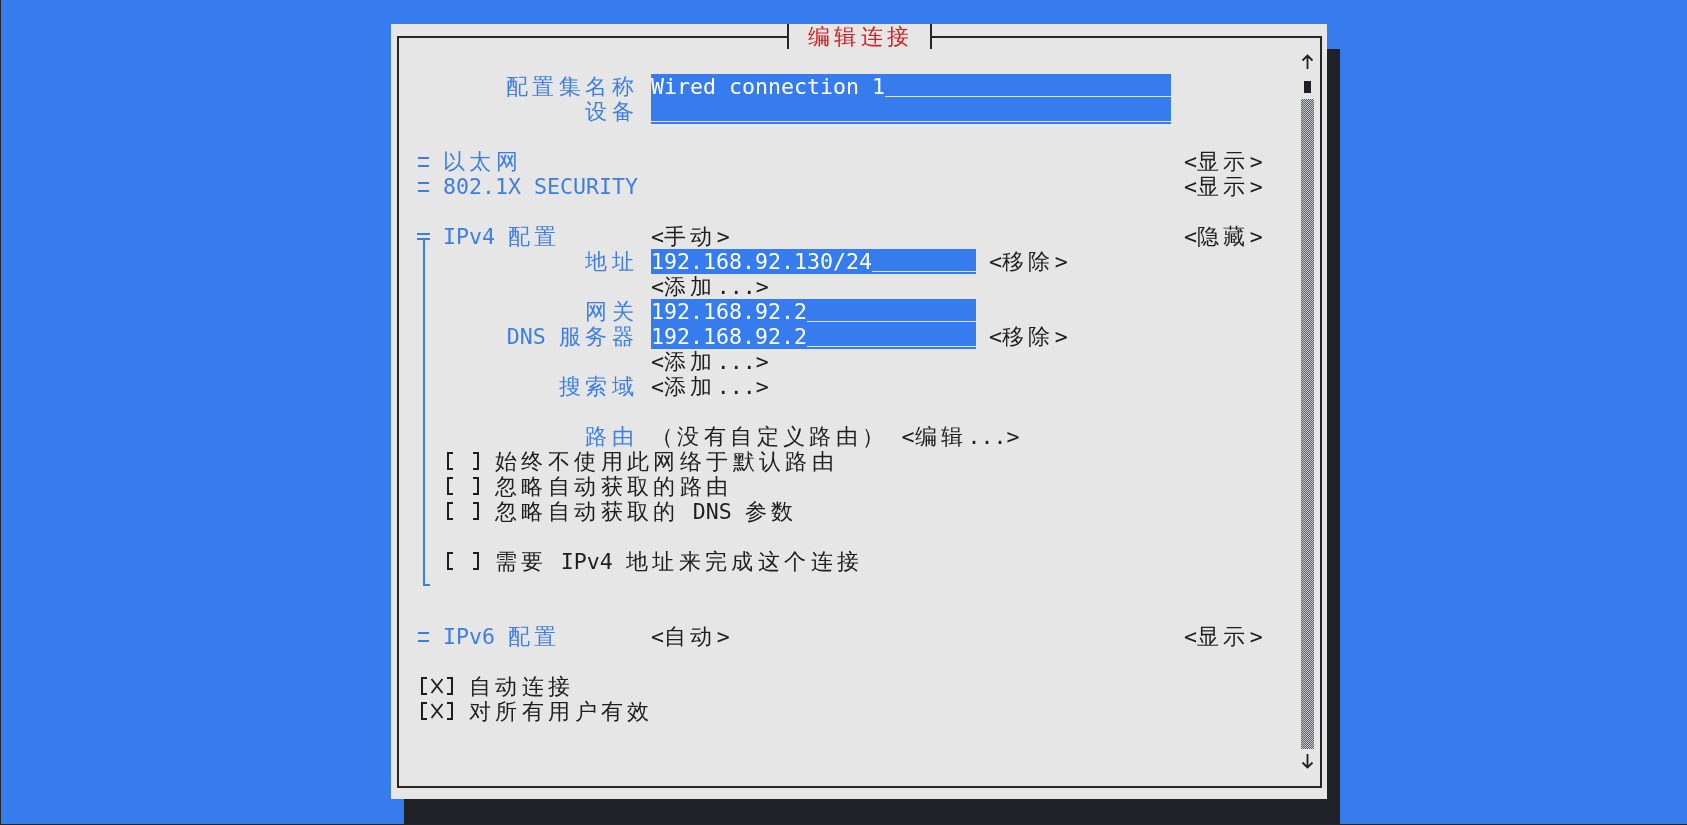  Describe the element at coordinates (483, 161) in the screenshot. I see `section-title: 以太网` at that location.